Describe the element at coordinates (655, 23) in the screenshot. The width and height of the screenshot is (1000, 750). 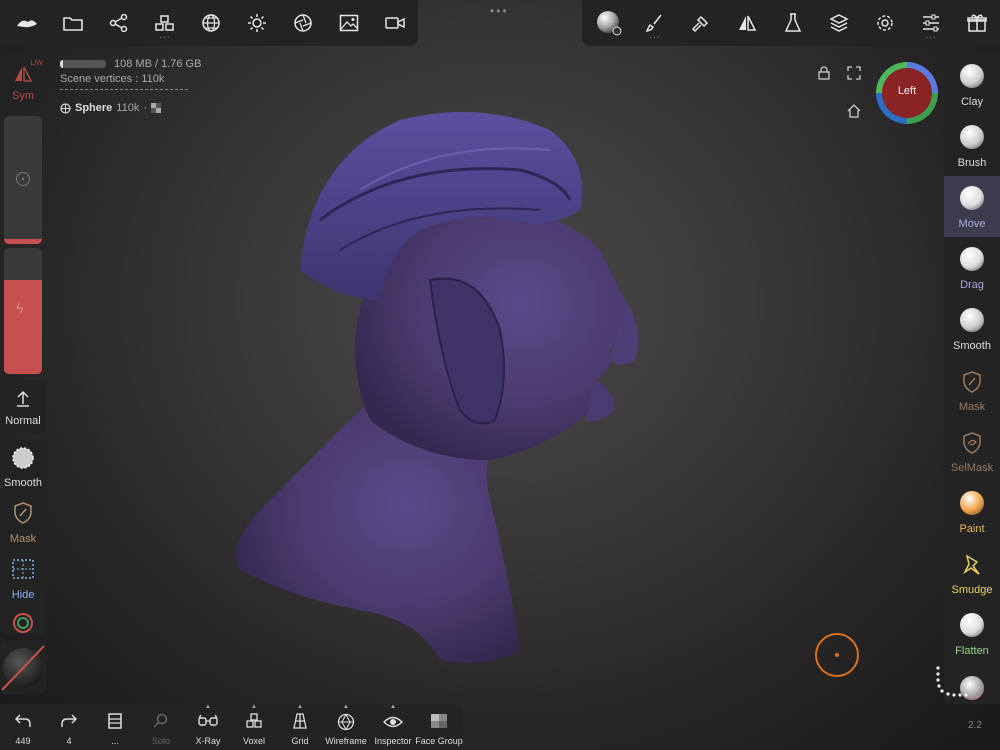
I see `paint-brush-icon: ···` at that location.